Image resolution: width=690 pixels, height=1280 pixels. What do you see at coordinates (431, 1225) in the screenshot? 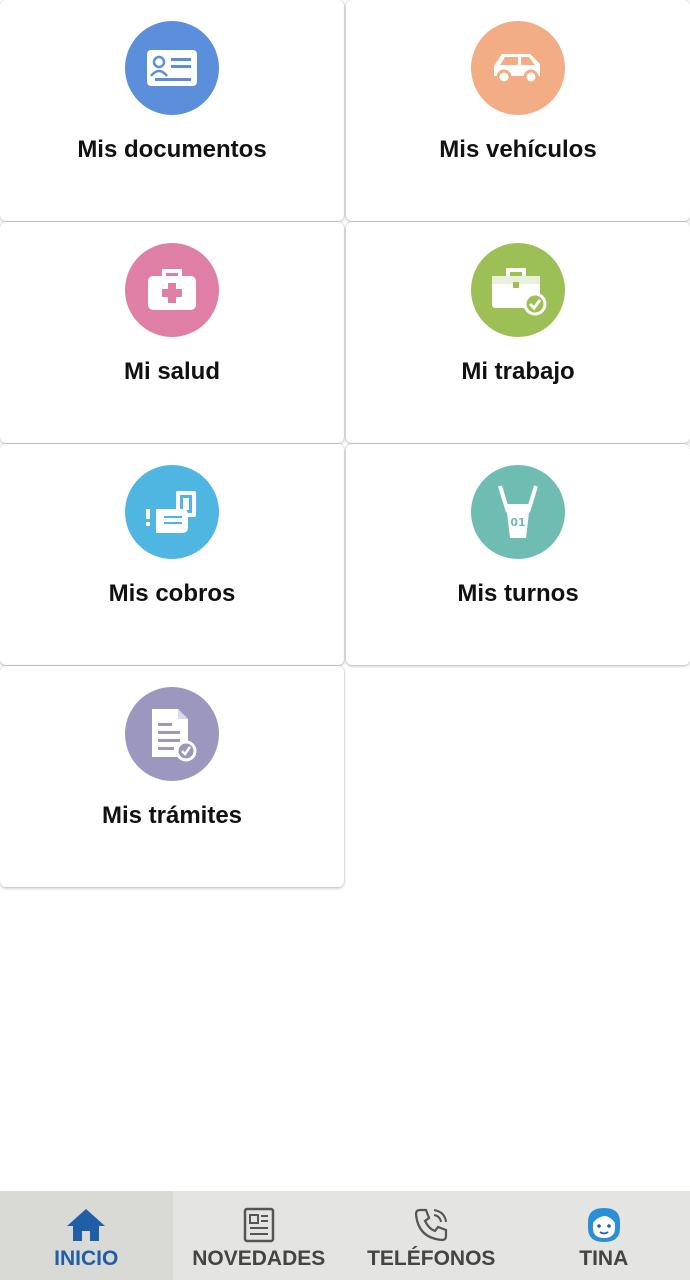
I see `phone-icon` at bounding box center [431, 1225].